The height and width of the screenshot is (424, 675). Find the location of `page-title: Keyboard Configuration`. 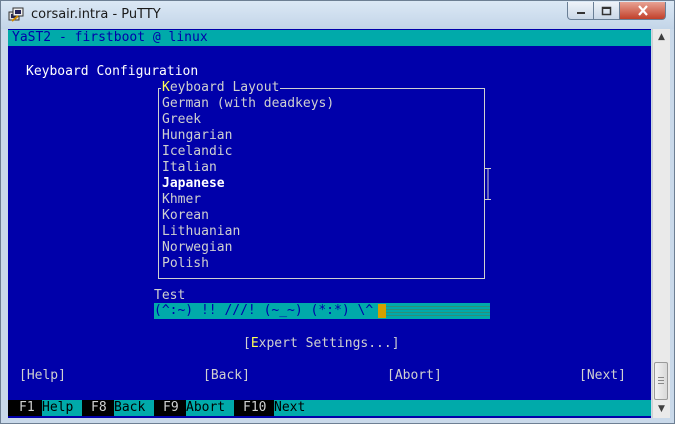

page-title: Keyboard Configuration is located at coordinates (112, 71).